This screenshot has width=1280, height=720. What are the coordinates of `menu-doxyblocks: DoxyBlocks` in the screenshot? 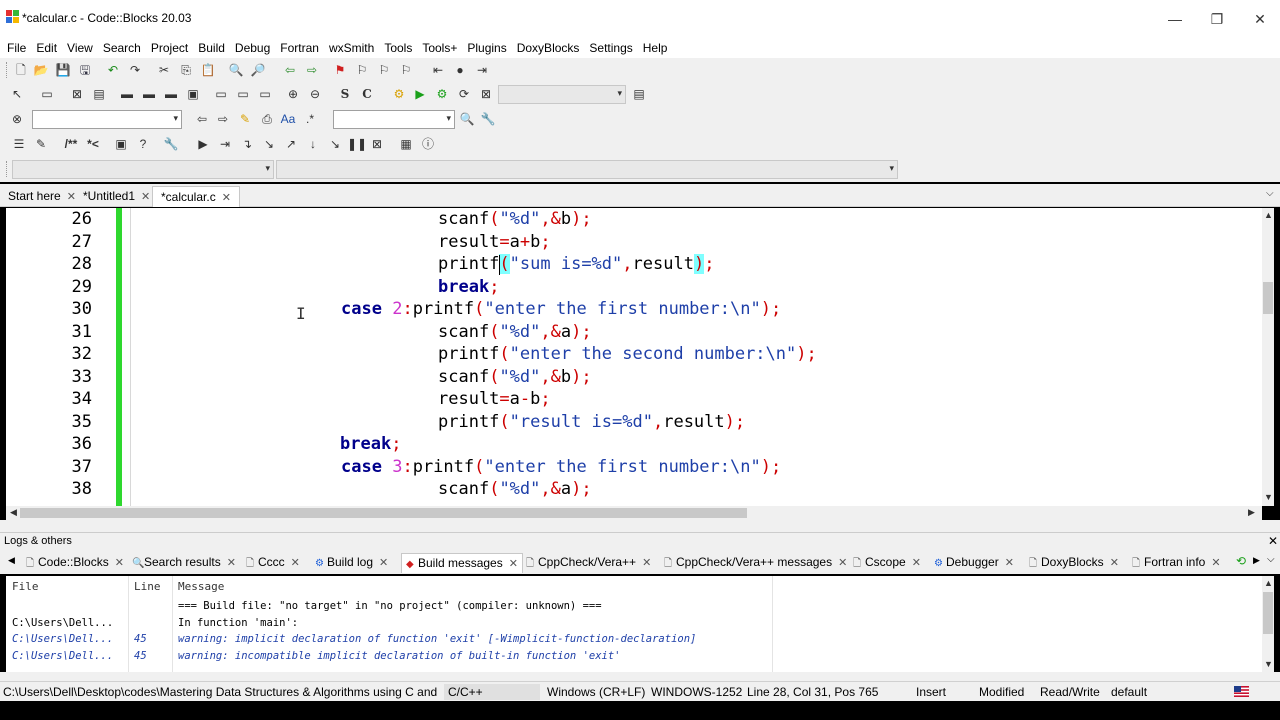 It's located at (548, 48).